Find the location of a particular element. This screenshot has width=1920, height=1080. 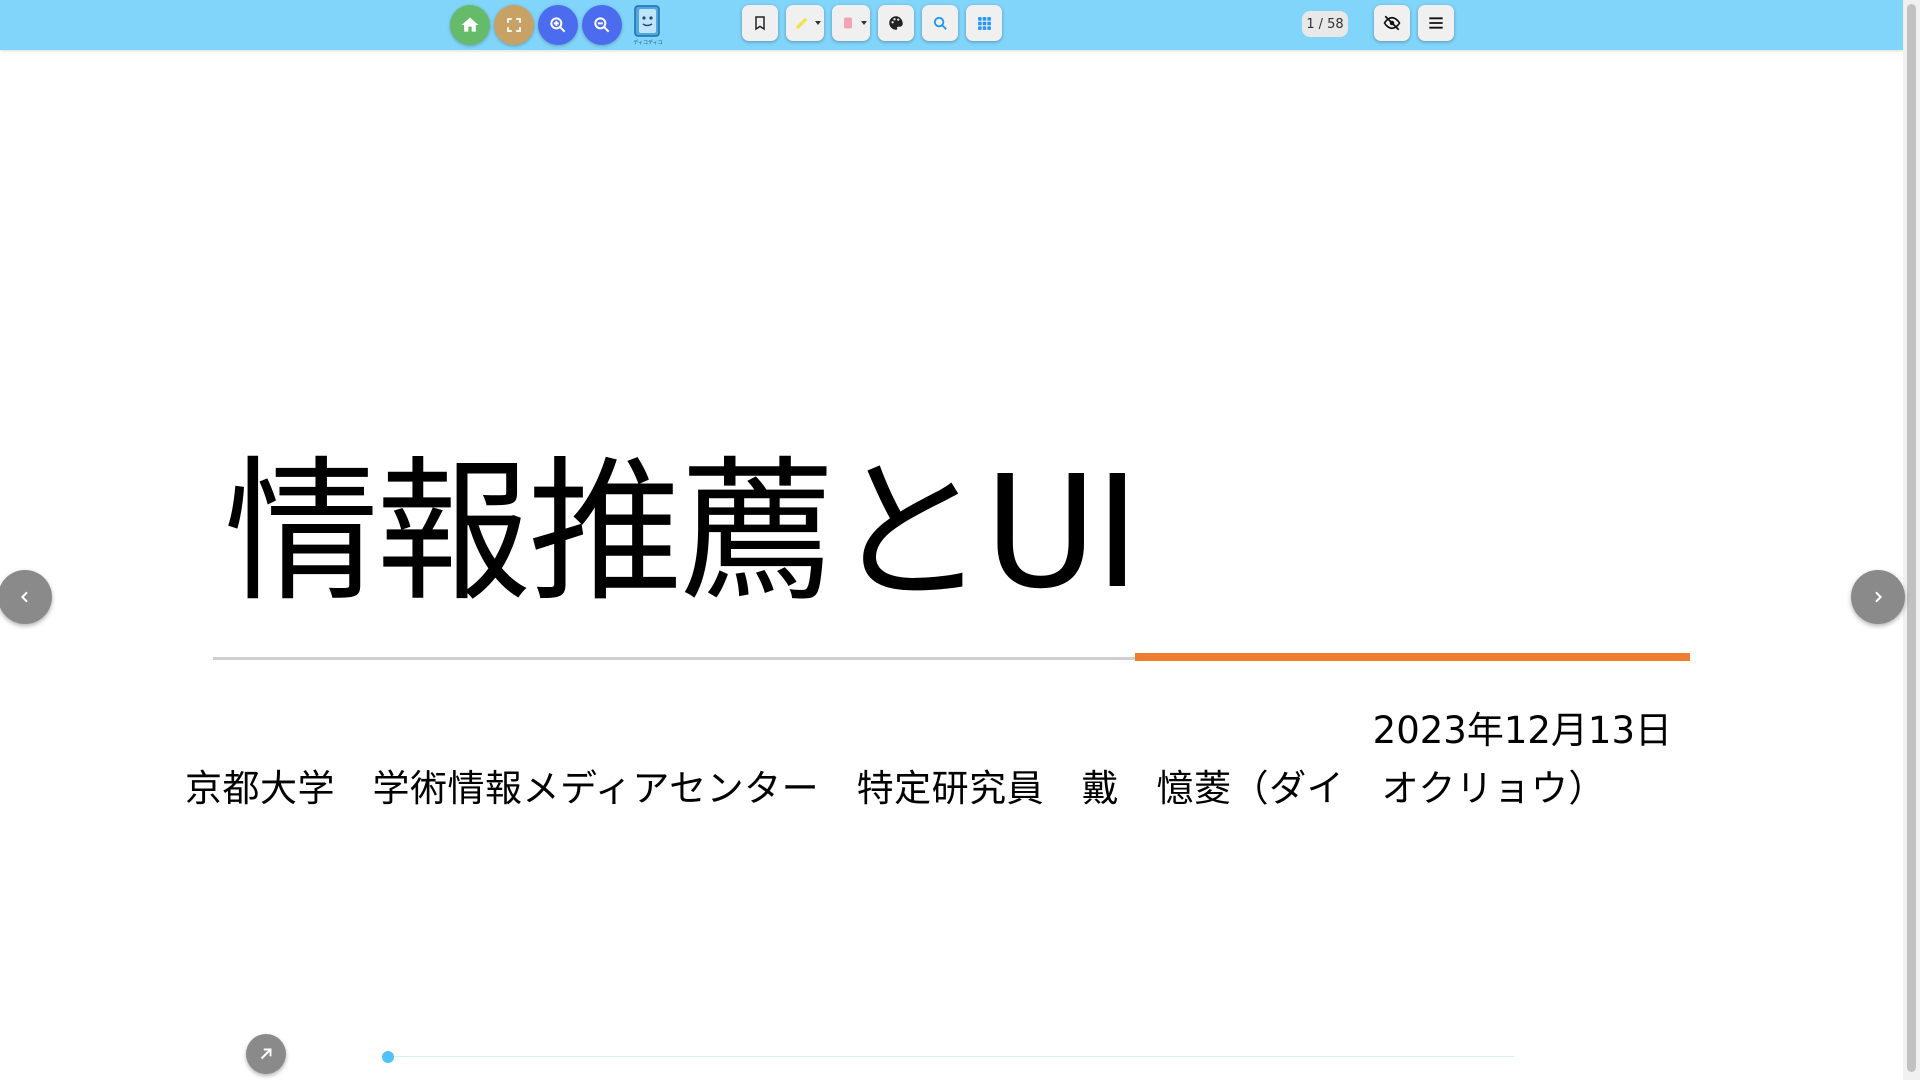

search-icon is located at coordinates (940, 23).